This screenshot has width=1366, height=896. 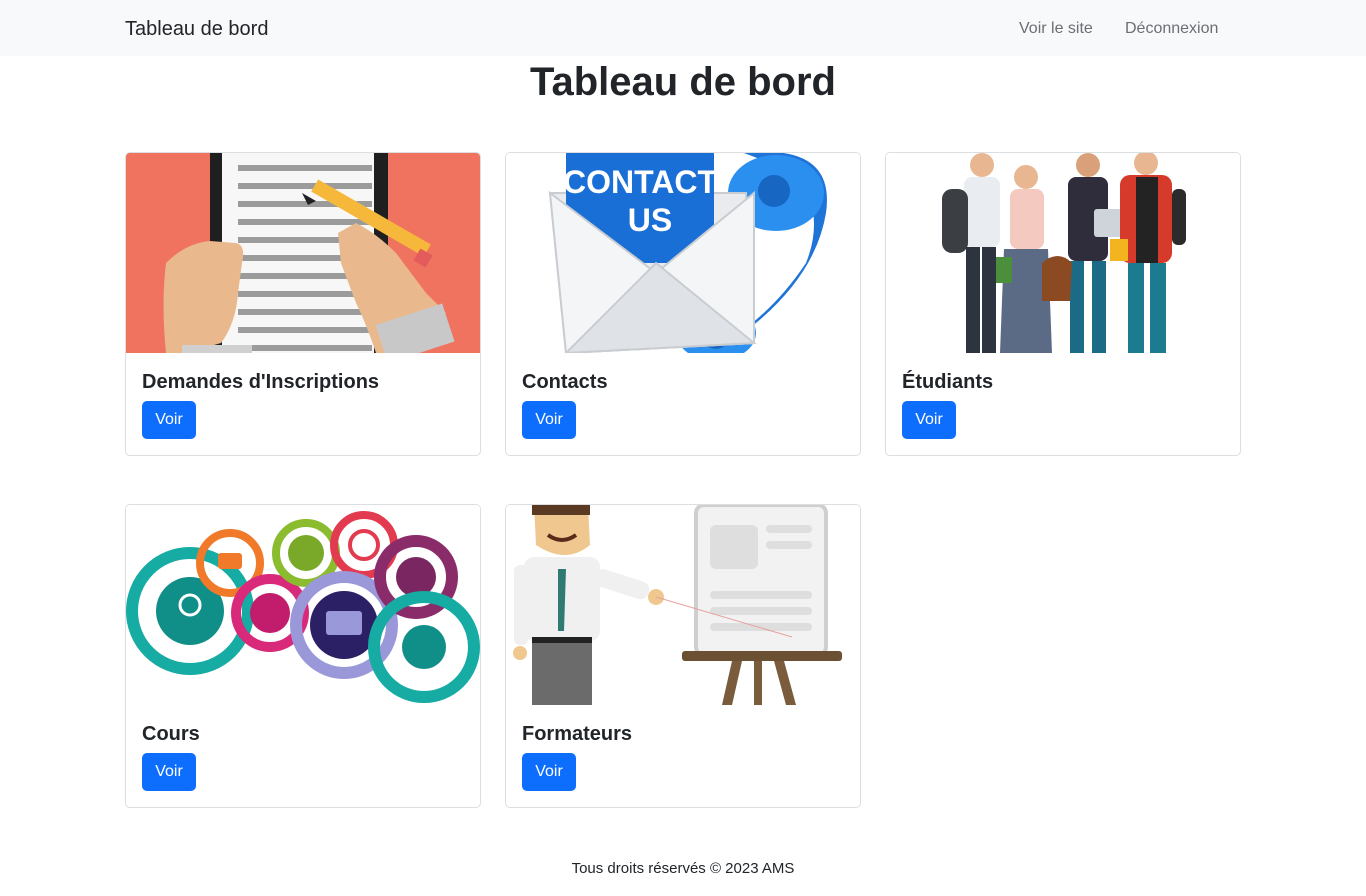 What do you see at coordinates (1056, 29) in the screenshot?
I see `nav-link-view-site: Voir le site` at bounding box center [1056, 29].